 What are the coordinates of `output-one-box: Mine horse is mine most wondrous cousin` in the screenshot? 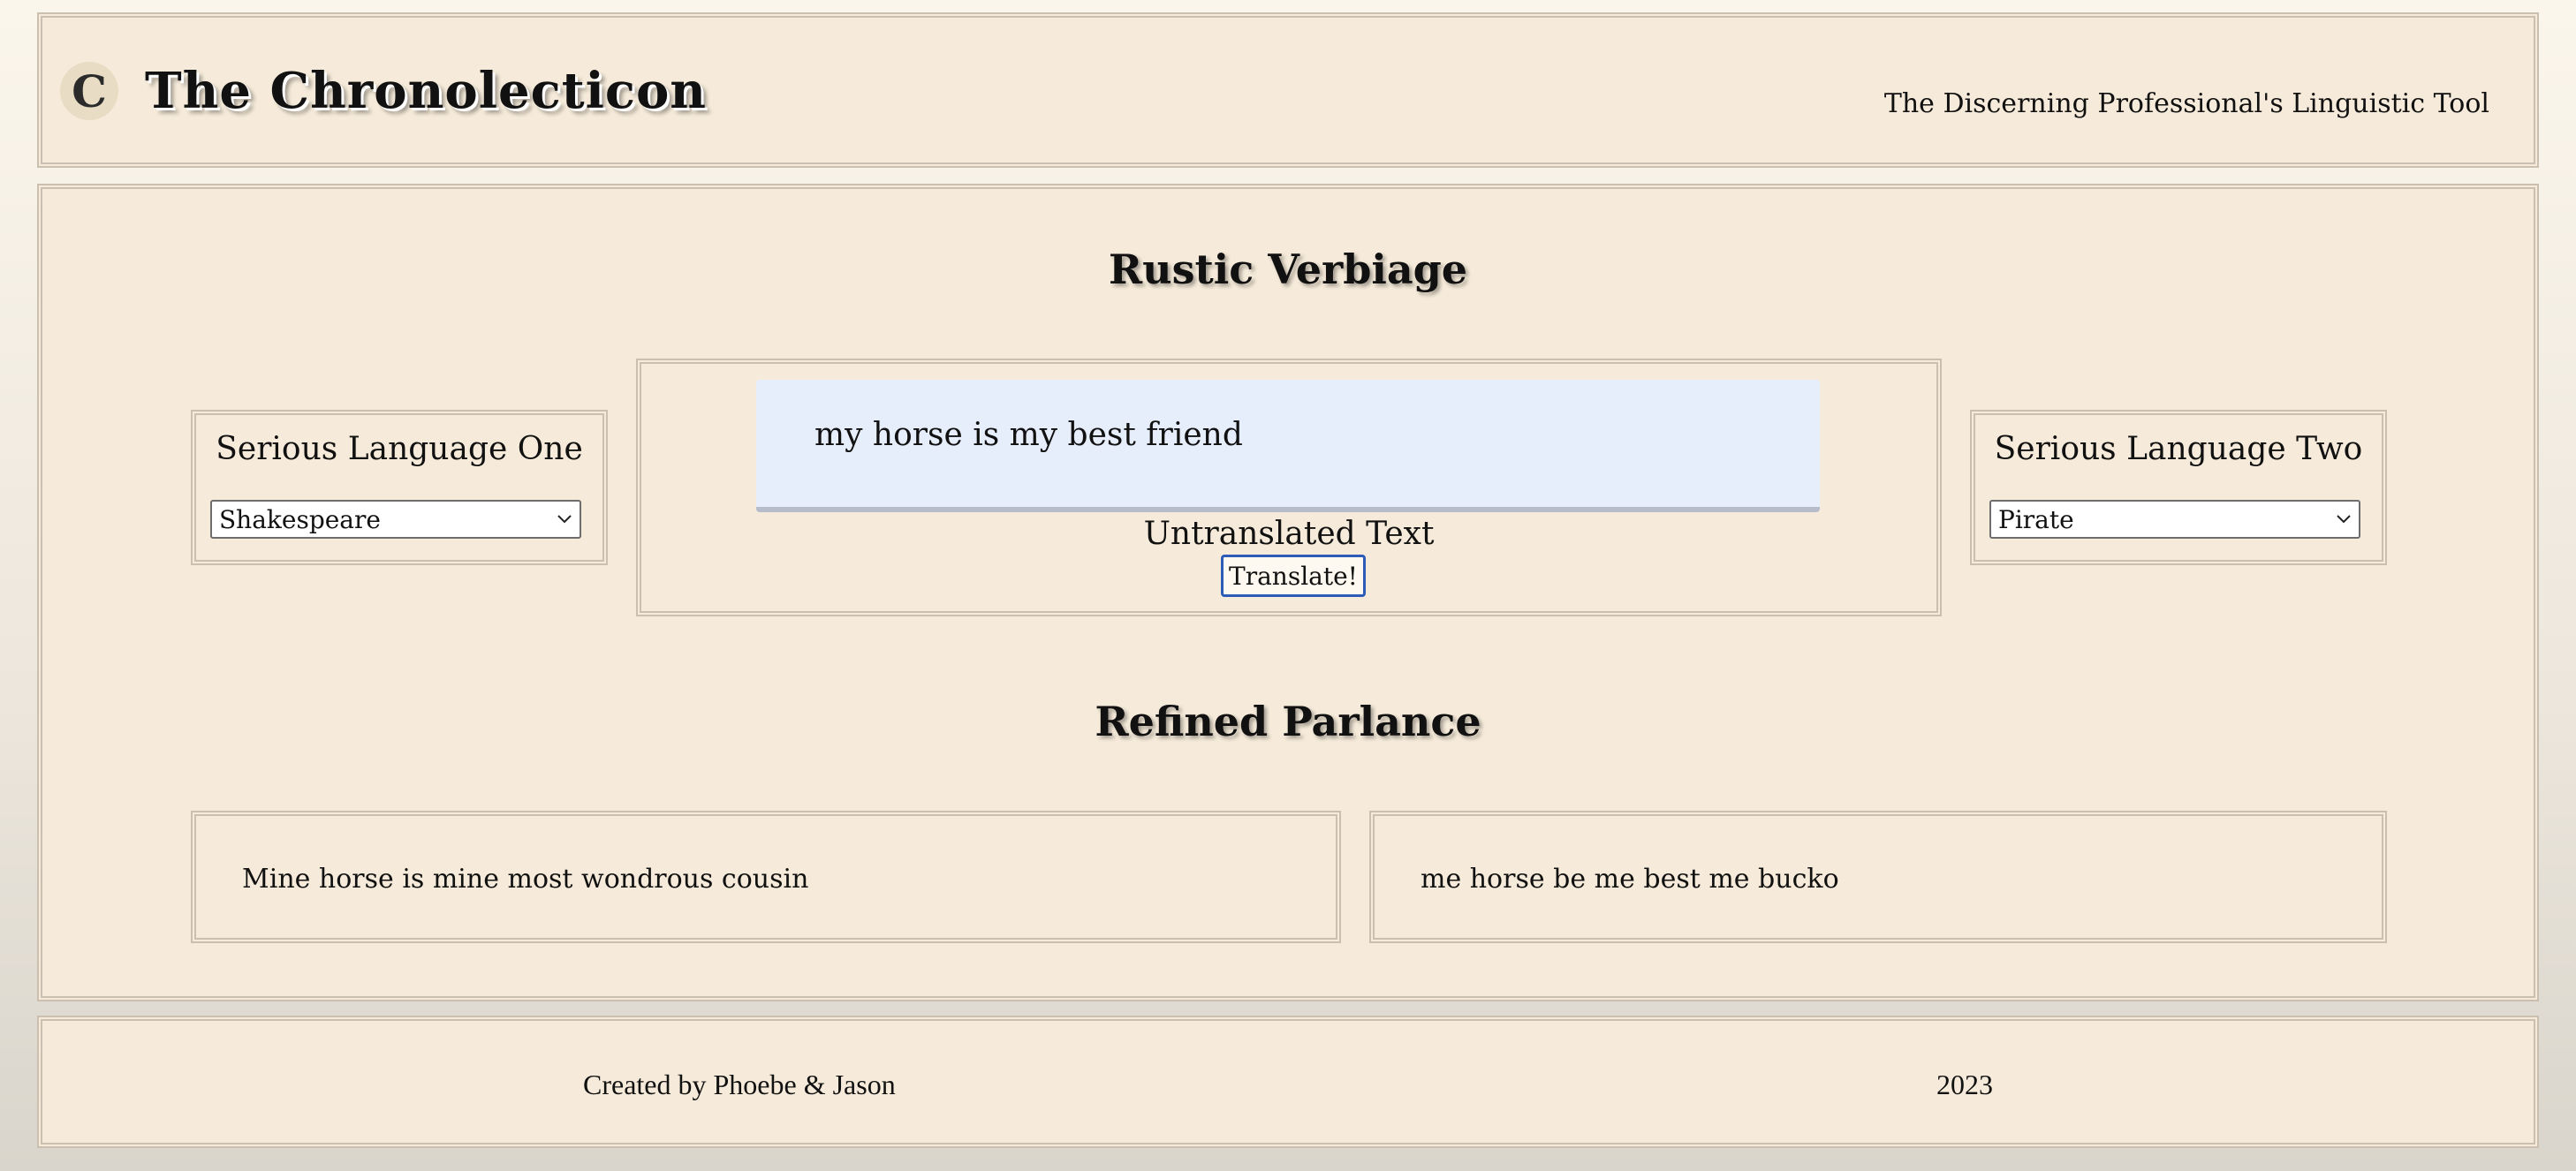 It's located at (766, 877).